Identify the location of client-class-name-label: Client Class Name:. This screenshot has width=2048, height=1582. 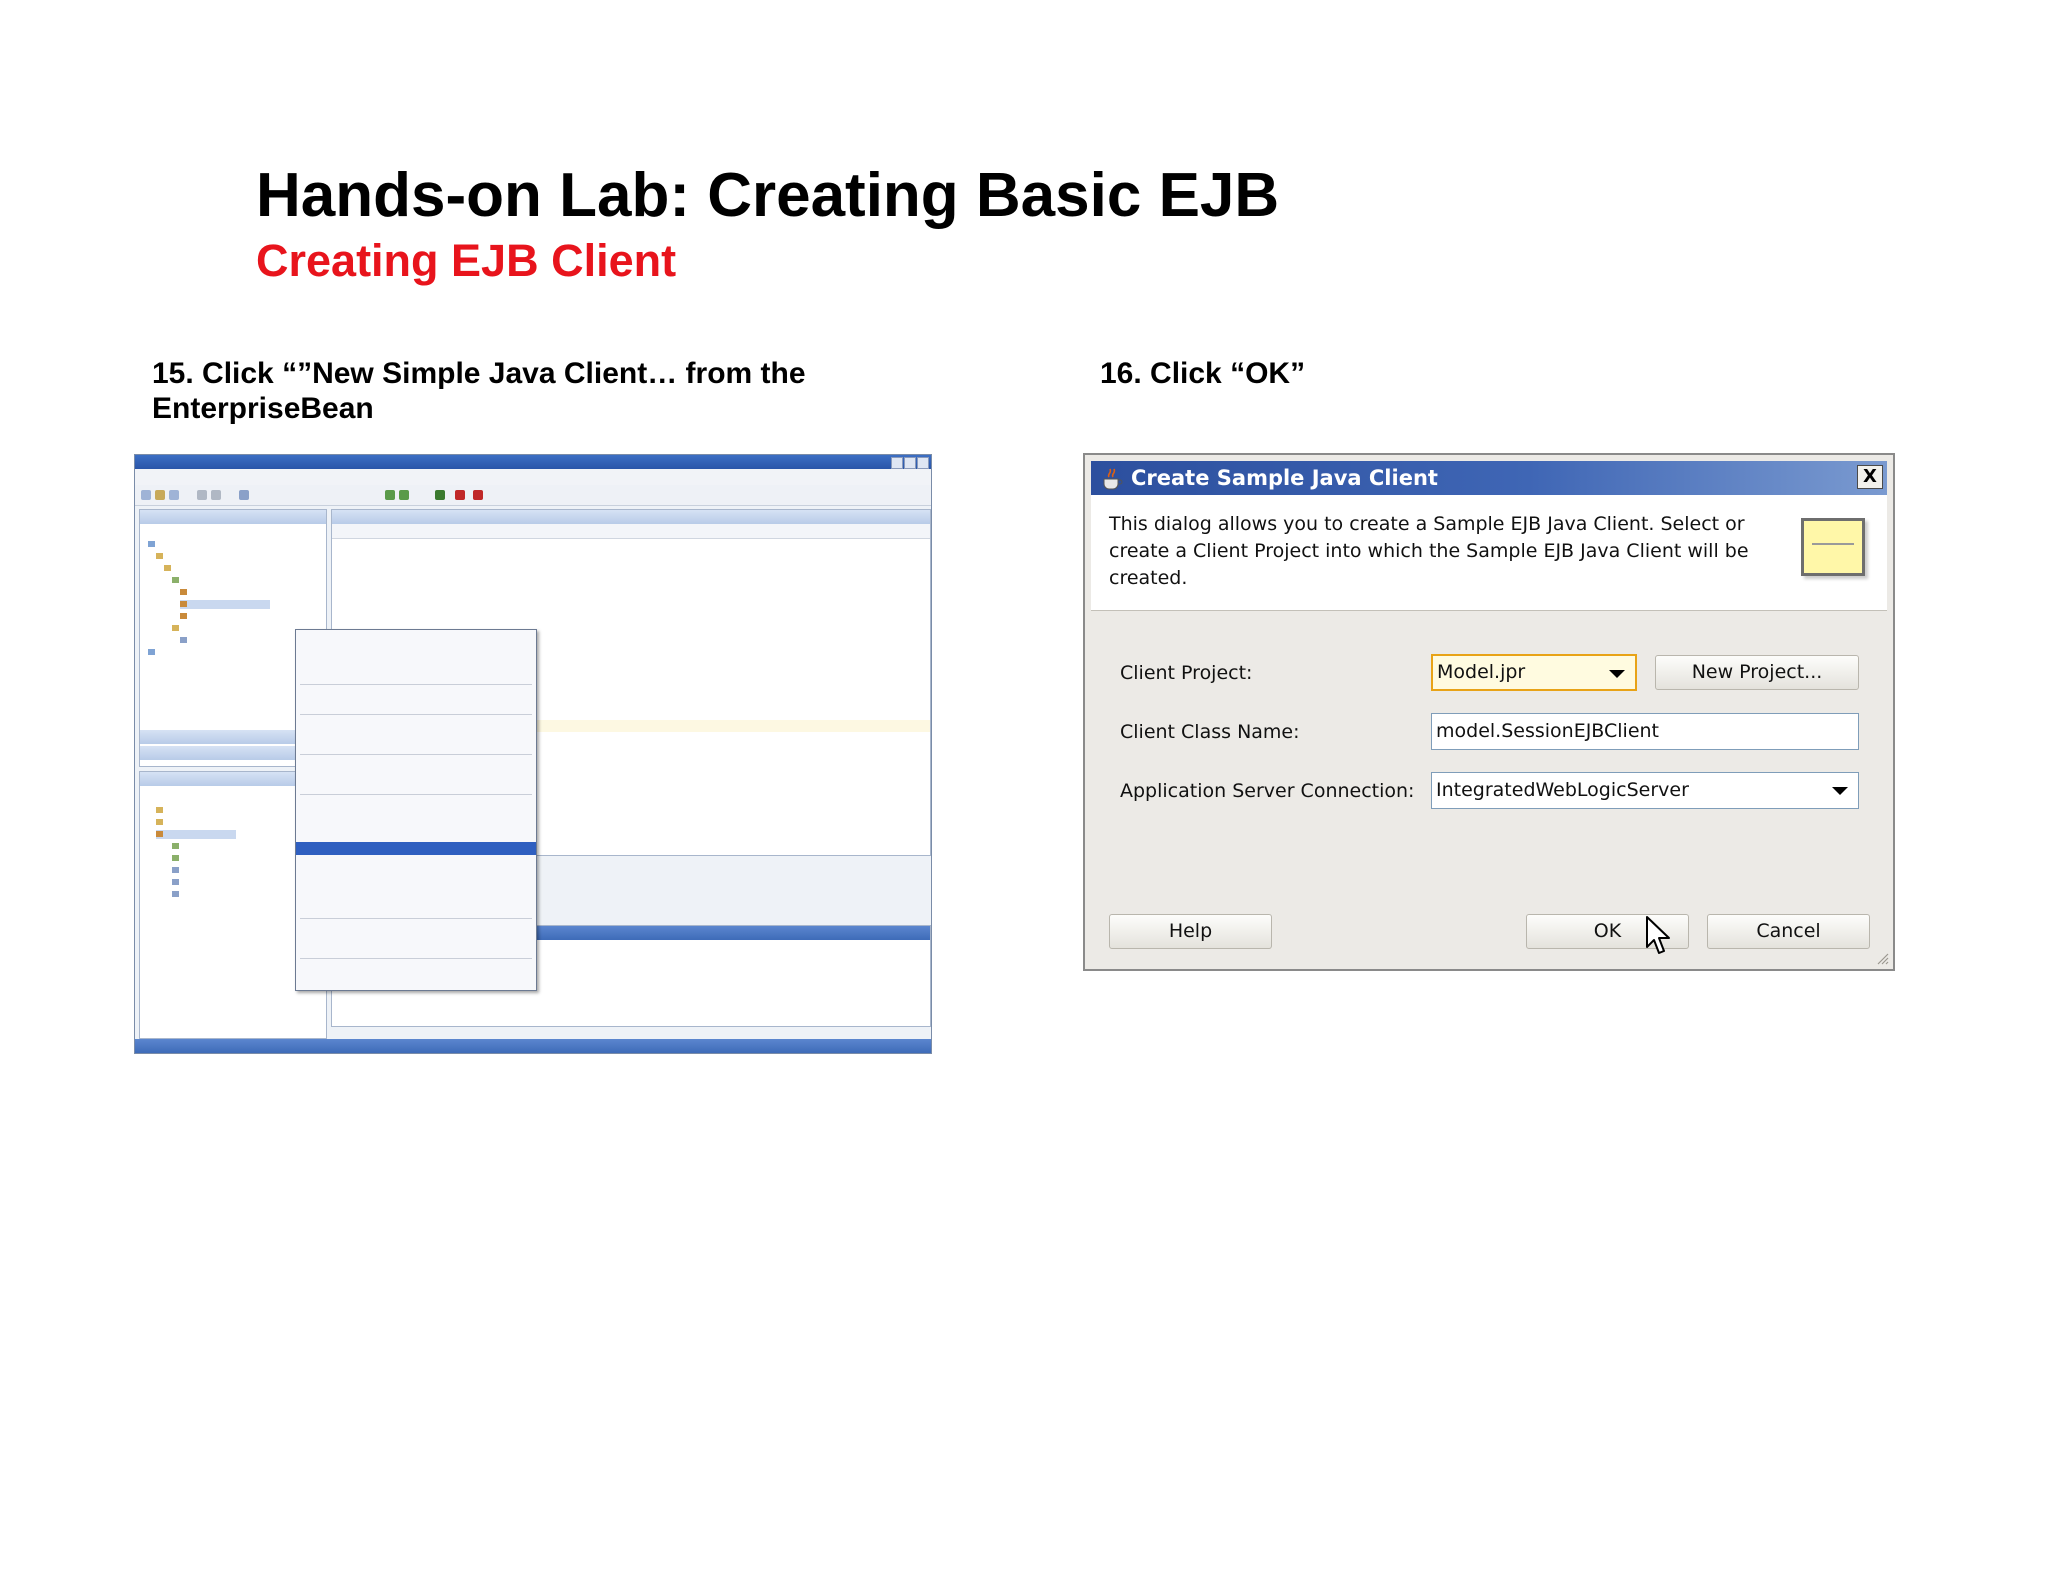
(1210, 732).